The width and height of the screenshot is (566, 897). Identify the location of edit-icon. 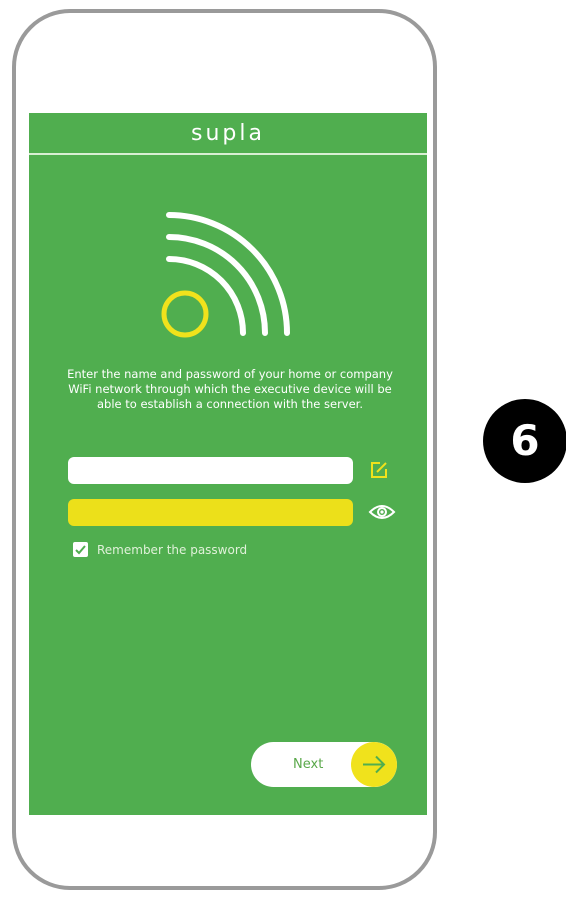
(379, 470).